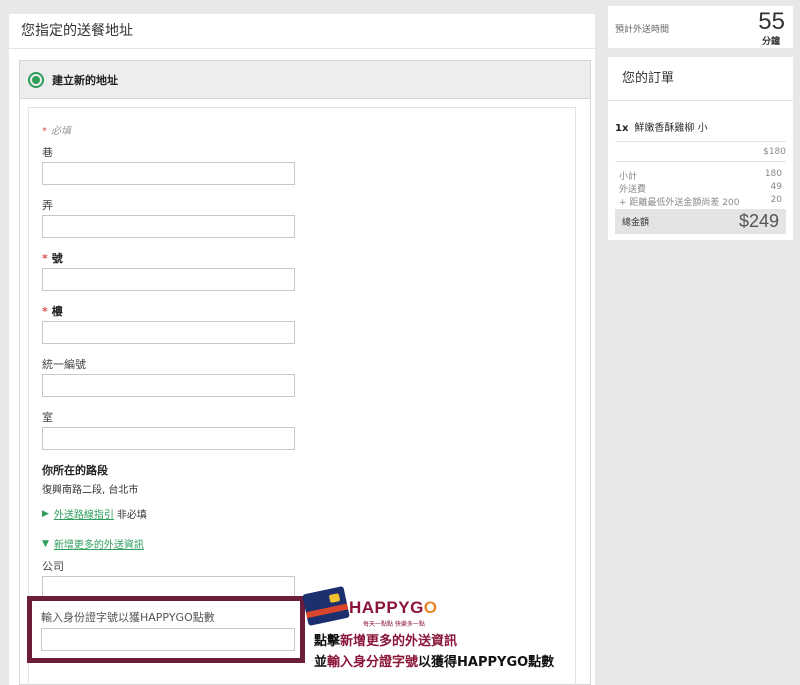 The image size is (800, 685). Describe the element at coordinates (45, 513) in the screenshot. I see `triangle-right-icon: ▶` at that location.